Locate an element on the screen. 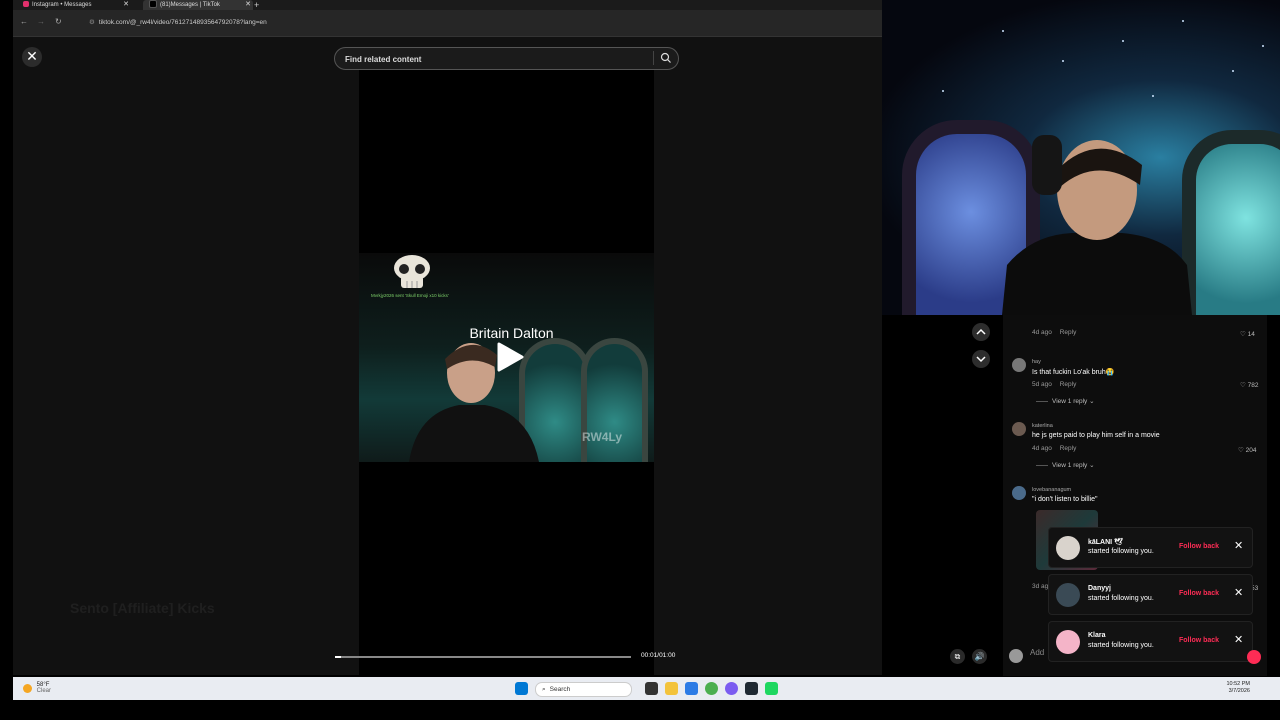 This screenshot has height=720, width=1280. search-label: Search is located at coordinates (560, 689).